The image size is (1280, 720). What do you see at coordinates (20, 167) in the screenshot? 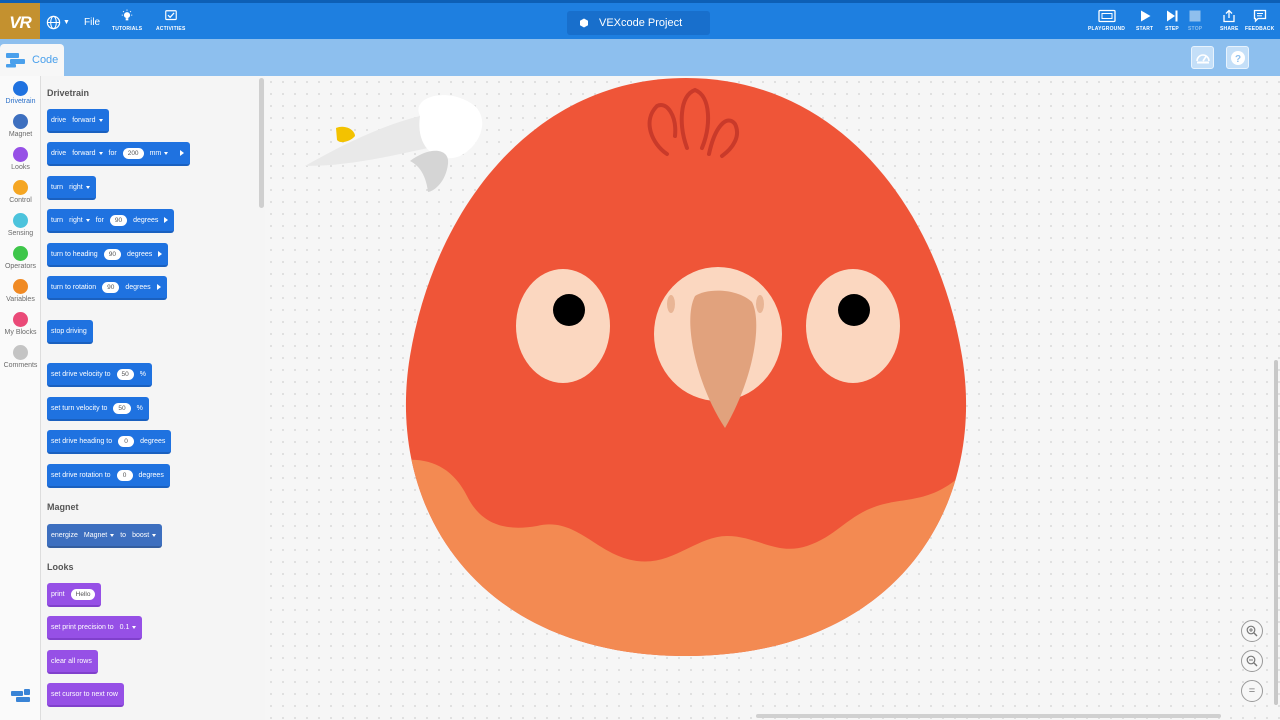
I see `category-looks-label: Looks` at bounding box center [20, 167].